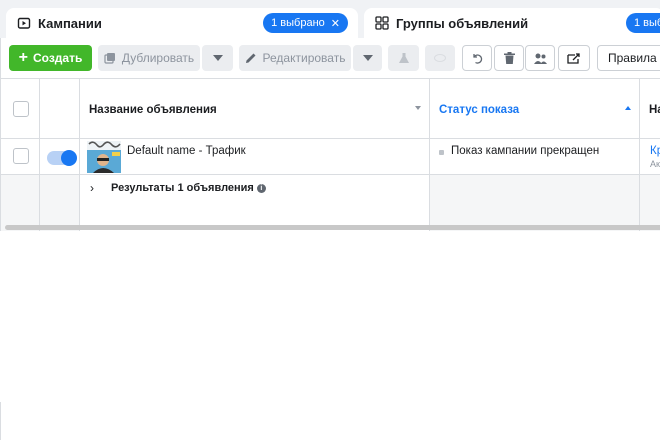 The image size is (660, 440). Describe the element at coordinates (304, 58) in the screenshot. I see `edit-label: Редактировать` at that location.